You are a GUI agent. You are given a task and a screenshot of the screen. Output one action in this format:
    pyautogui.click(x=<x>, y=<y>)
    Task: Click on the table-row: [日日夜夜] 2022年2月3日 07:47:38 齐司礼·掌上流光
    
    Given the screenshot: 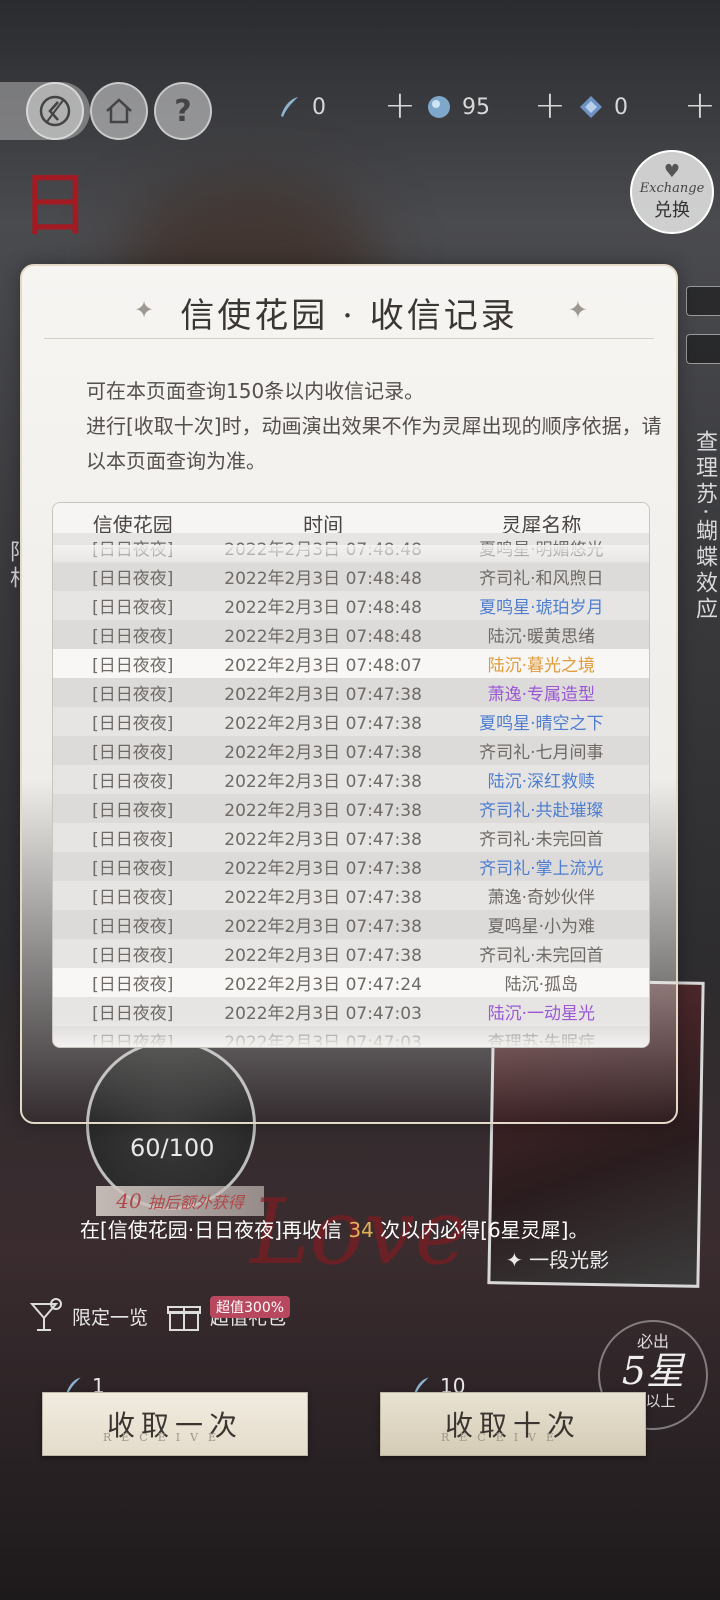 What is the action you would take?
    pyautogui.click(x=351, y=866)
    